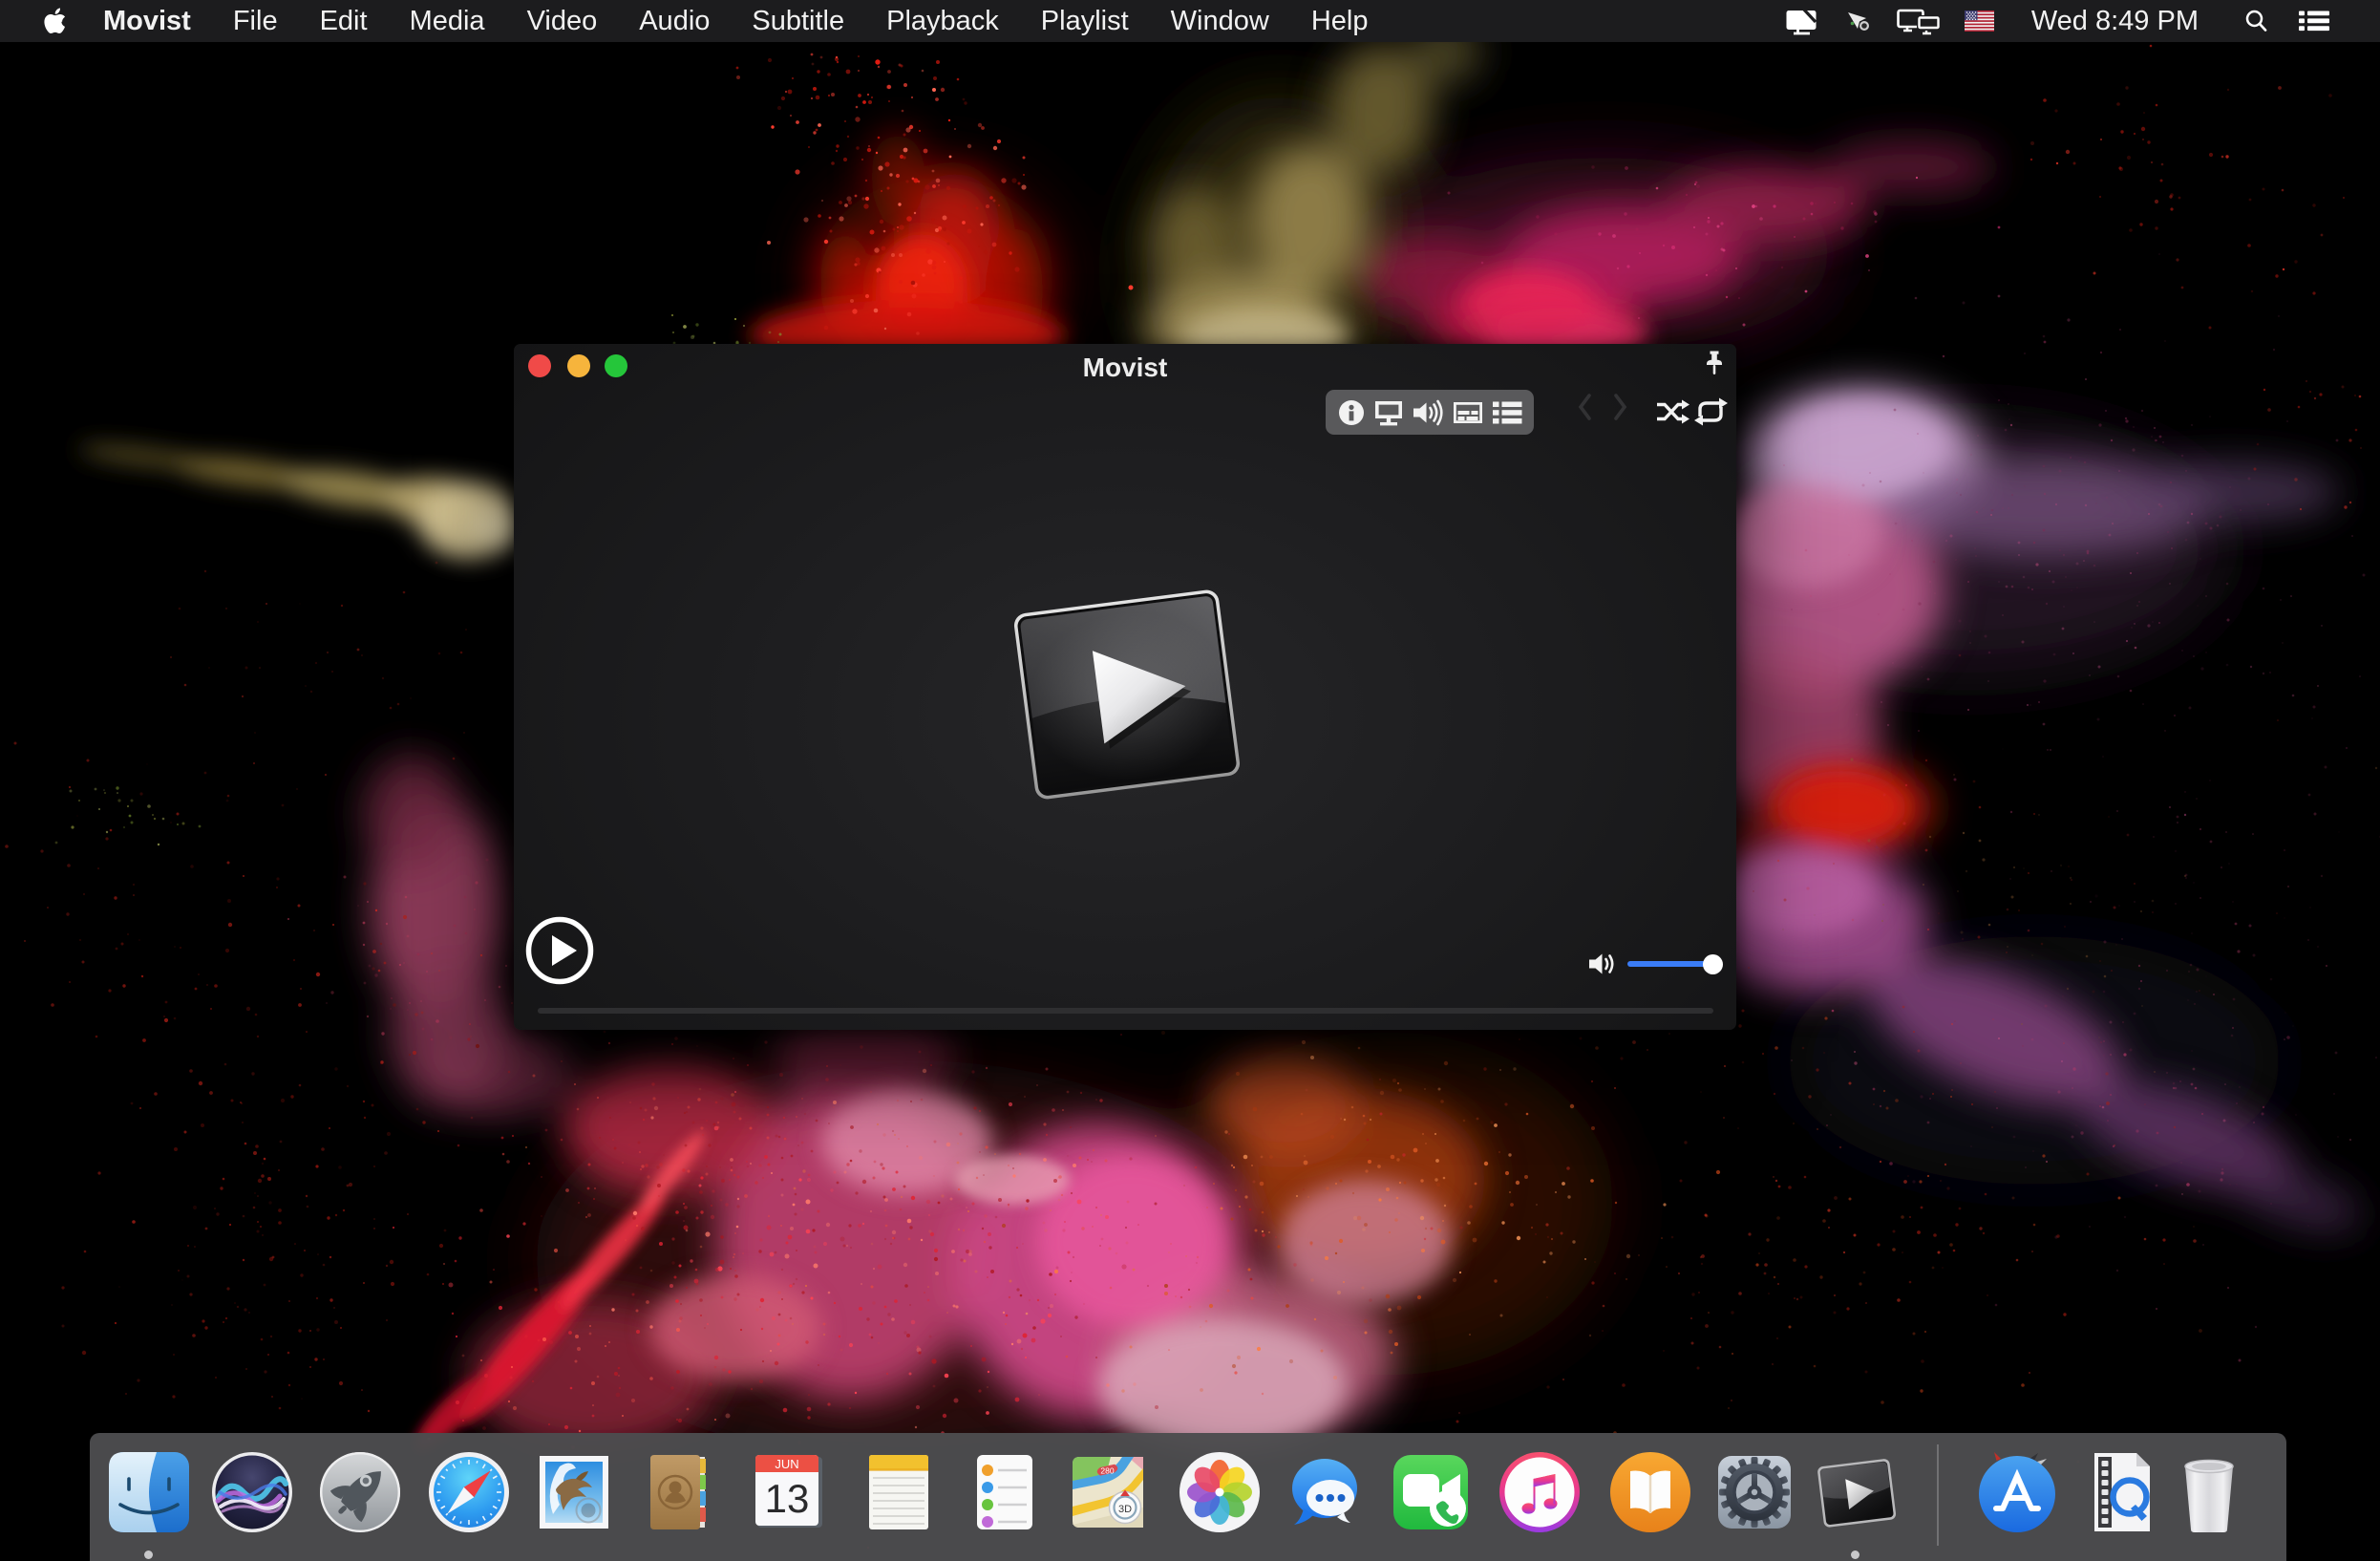  Describe the element at coordinates (788, 1498) in the screenshot. I see `svg-text: 13` at that location.